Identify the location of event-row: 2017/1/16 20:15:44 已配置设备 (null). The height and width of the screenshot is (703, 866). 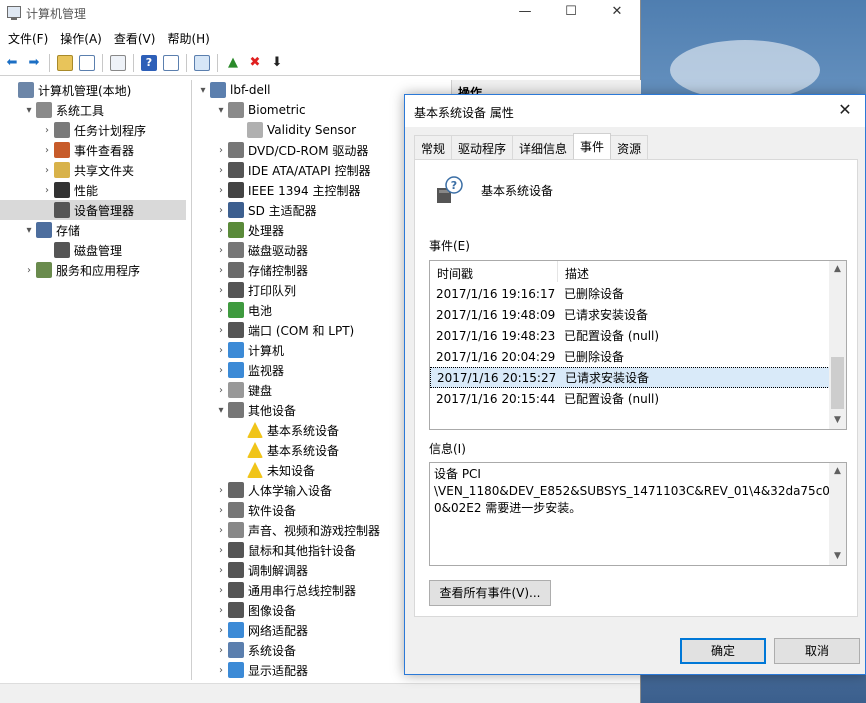
(638, 398).